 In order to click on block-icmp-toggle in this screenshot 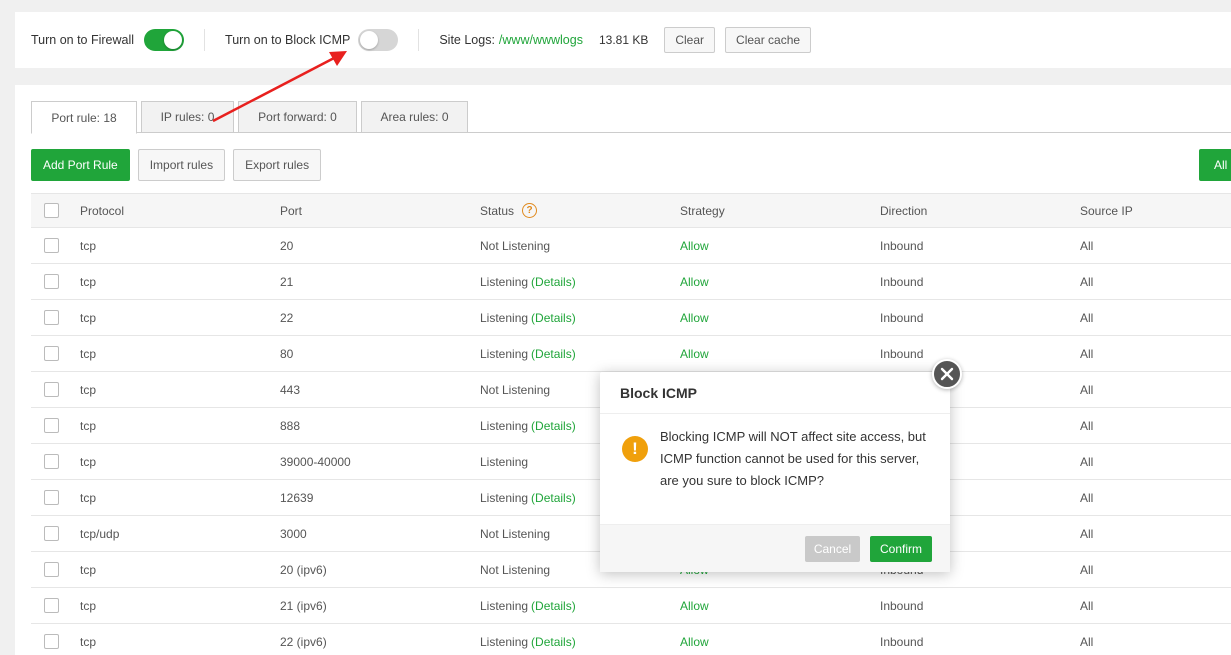, I will do `click(378, 40)`.